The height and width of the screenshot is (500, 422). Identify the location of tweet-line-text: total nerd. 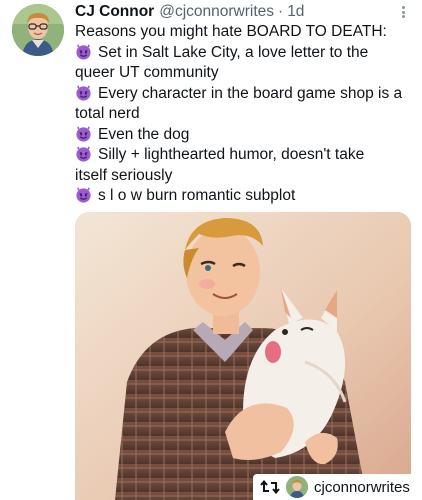
(107, 113).